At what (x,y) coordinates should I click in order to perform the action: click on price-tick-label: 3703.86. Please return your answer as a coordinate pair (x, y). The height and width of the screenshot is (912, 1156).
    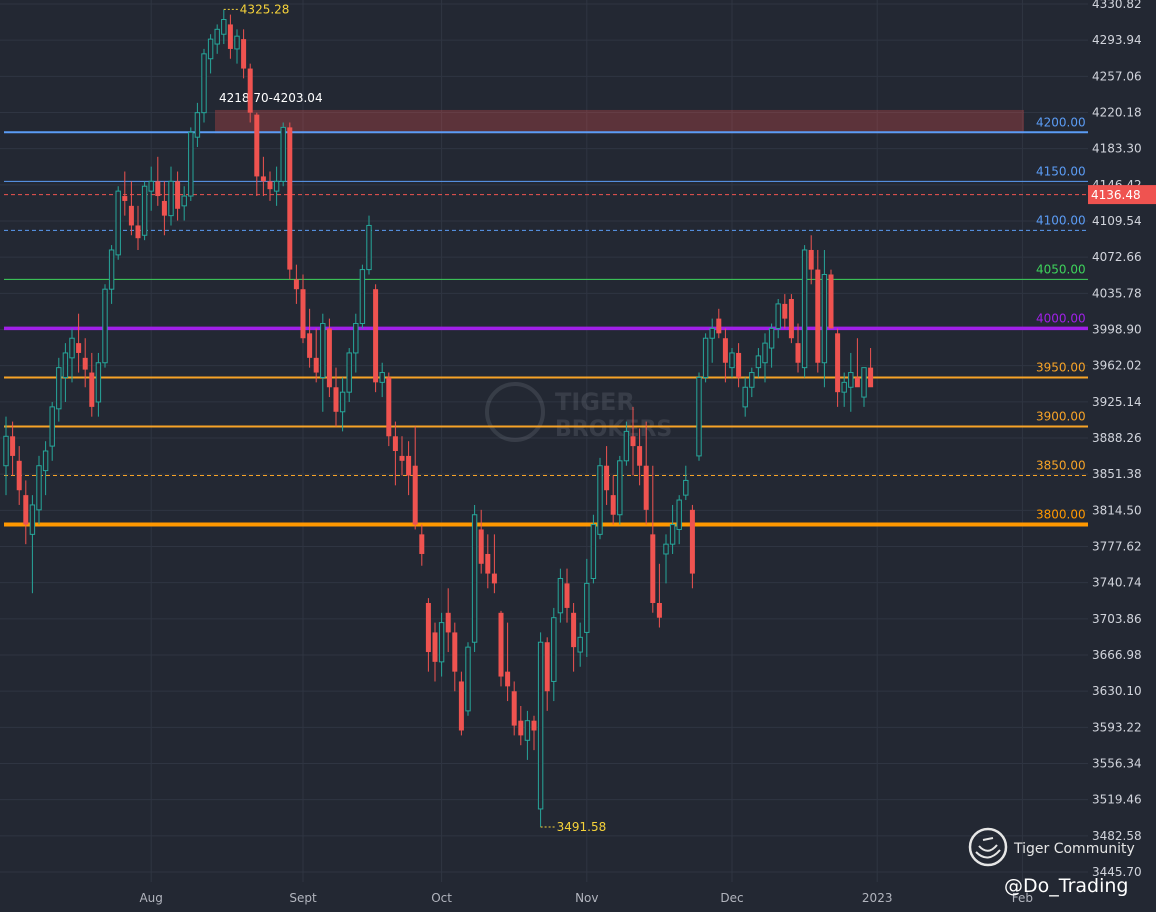
    Looking at the image, I should click on (1117, 619).